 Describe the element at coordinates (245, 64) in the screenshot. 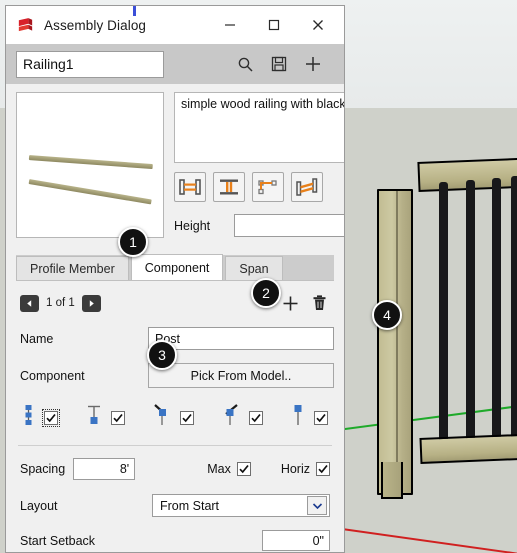

I see `search-icon` at that location.